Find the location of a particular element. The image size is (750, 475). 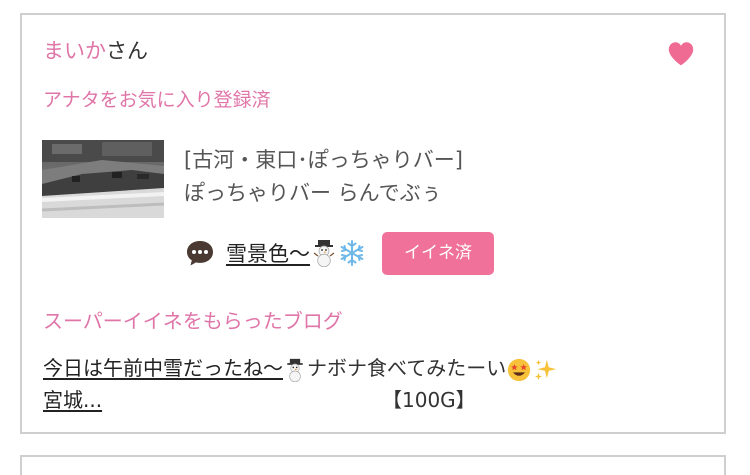

shop-info: [古河・東口･ぽっちゃりバー] ぽっちゃりバー らんでぶぅ is located at coordinates (323, 177).